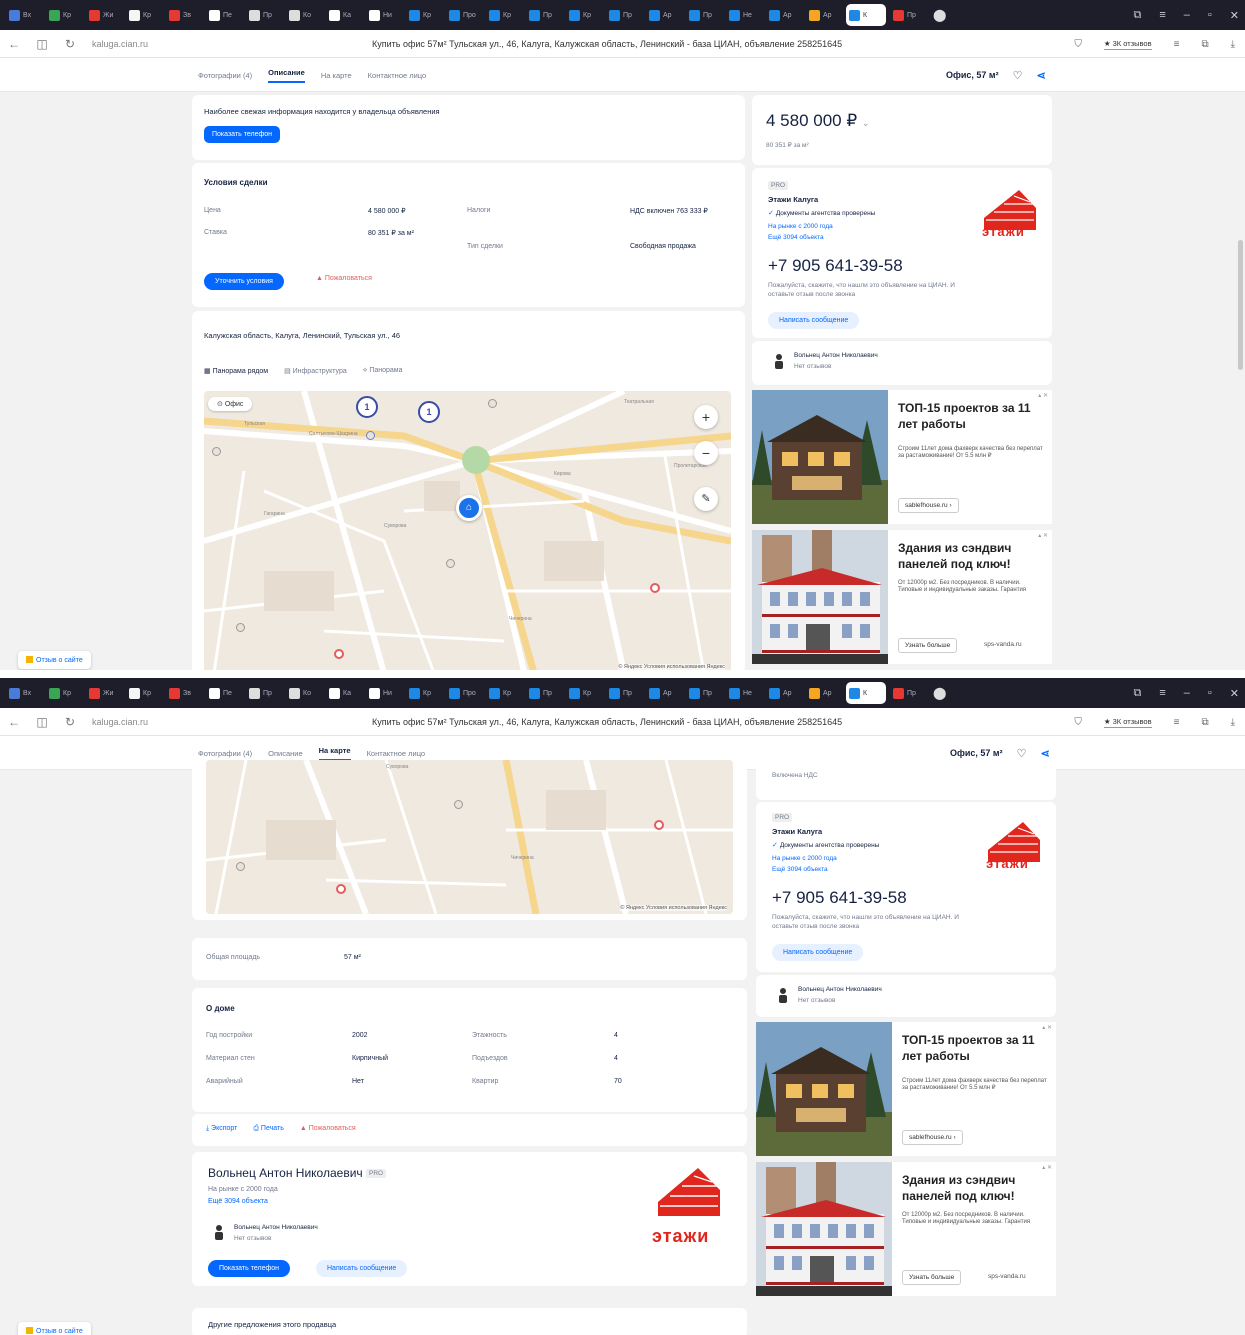 This screenshot has width=1245, height=1335. Describe the element at coordinates (1044, 753) in the screenshot. I see `share-icon: ⋖` at that location.